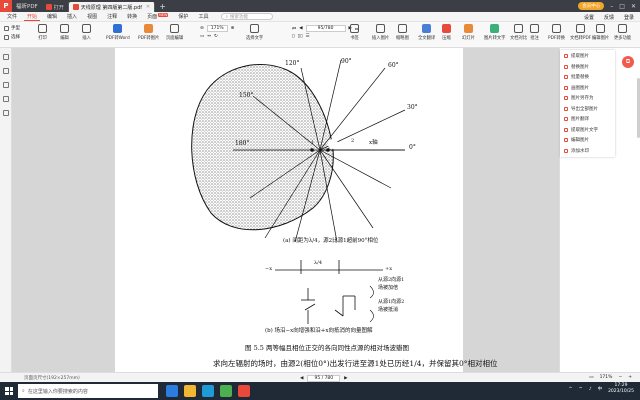 The image size is (640, 400). Describe the element at coordinates (172, 391) in the screenshot. I see `task-view-icon` at that location.